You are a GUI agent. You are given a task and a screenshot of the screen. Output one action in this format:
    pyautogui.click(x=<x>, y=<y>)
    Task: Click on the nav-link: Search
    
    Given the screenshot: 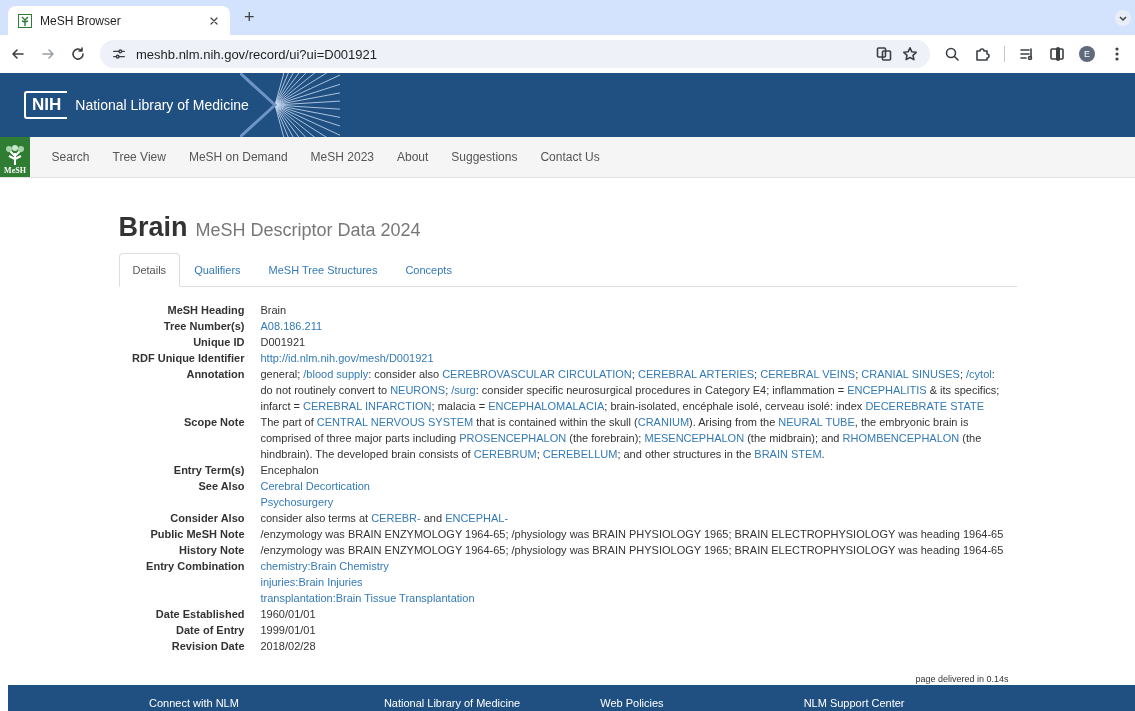 What is the action you would take?
    pyautogui.click(x=71, y=157)
    